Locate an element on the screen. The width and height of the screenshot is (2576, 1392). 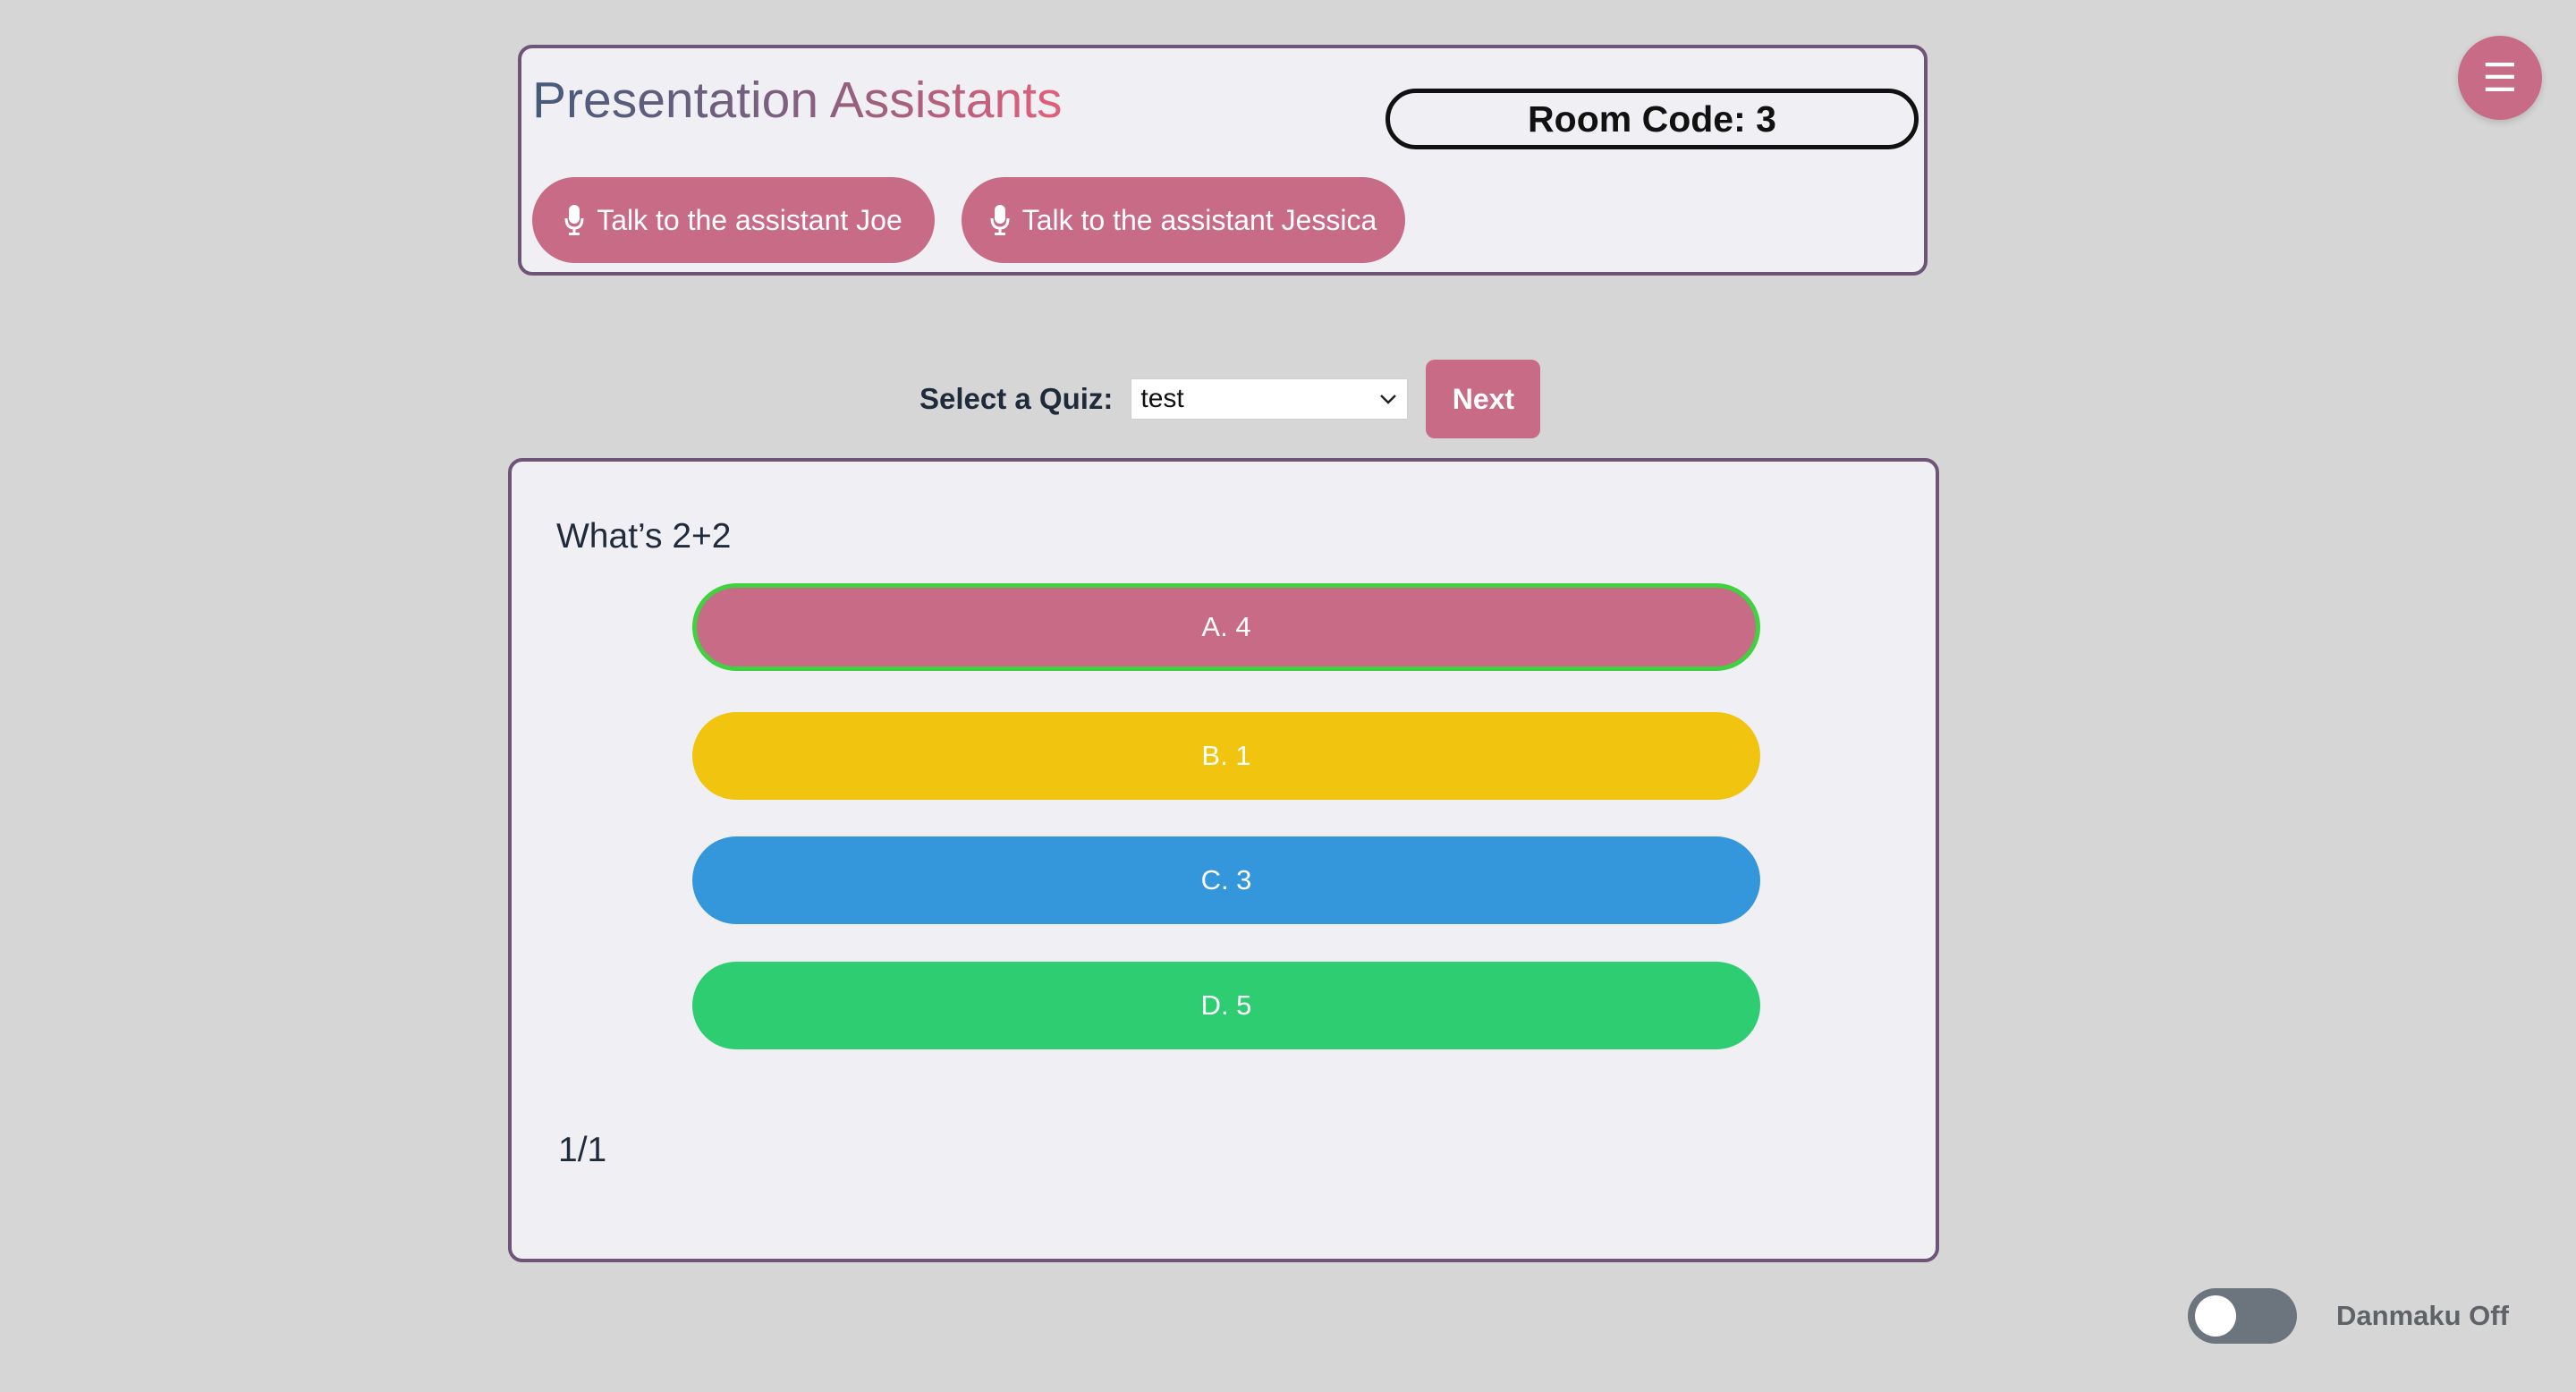
quiz-selector-row: Select a Quiz: test Next is located at coordinates (1230, 399).